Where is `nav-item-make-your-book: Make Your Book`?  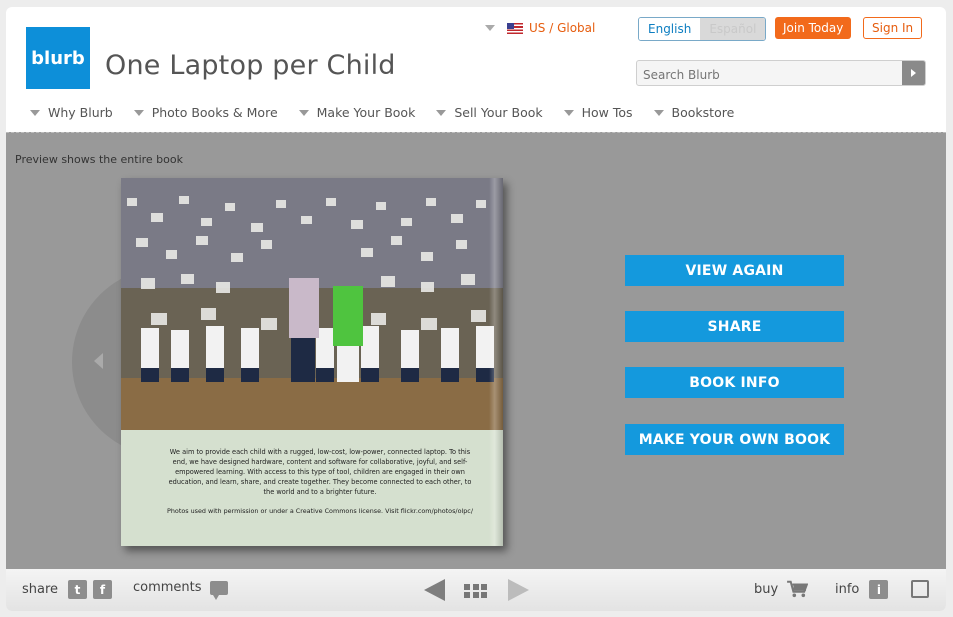 nav-item-make-your-book: Make Your Book is located at coordinates (357, 112).